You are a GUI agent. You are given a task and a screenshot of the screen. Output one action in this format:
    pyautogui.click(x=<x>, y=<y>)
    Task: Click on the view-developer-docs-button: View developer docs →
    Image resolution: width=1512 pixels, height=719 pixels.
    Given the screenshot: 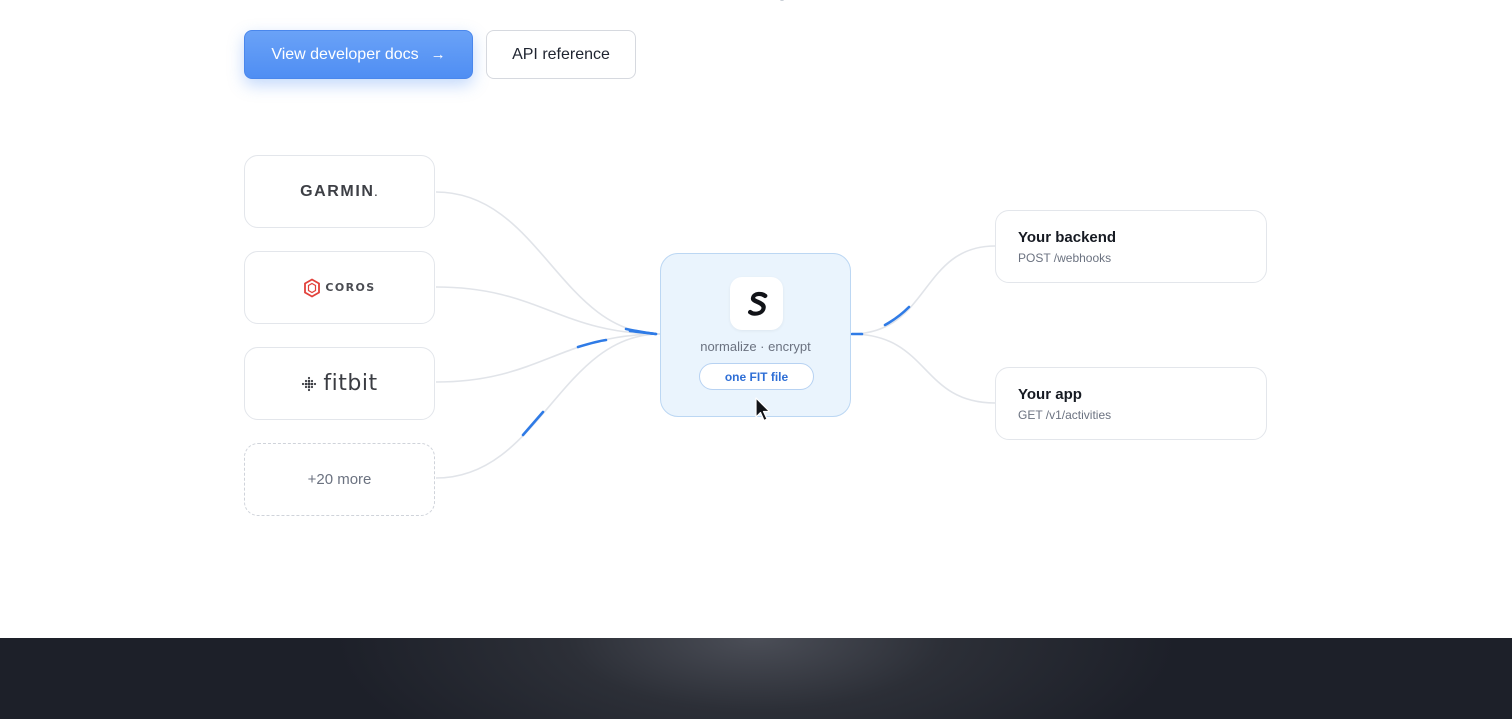 What is the action you would take?
    pyautogui.click(x=358, y=54)
    